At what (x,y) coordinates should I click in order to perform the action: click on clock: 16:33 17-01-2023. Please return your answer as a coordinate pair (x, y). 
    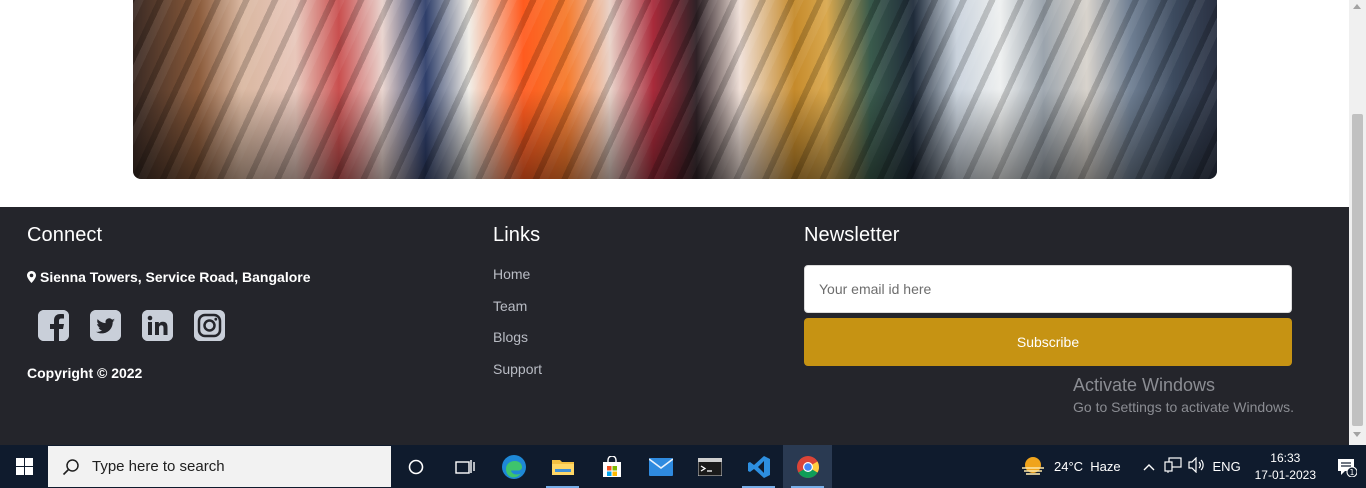
    Looking at the image, I should click on (1285, 467).